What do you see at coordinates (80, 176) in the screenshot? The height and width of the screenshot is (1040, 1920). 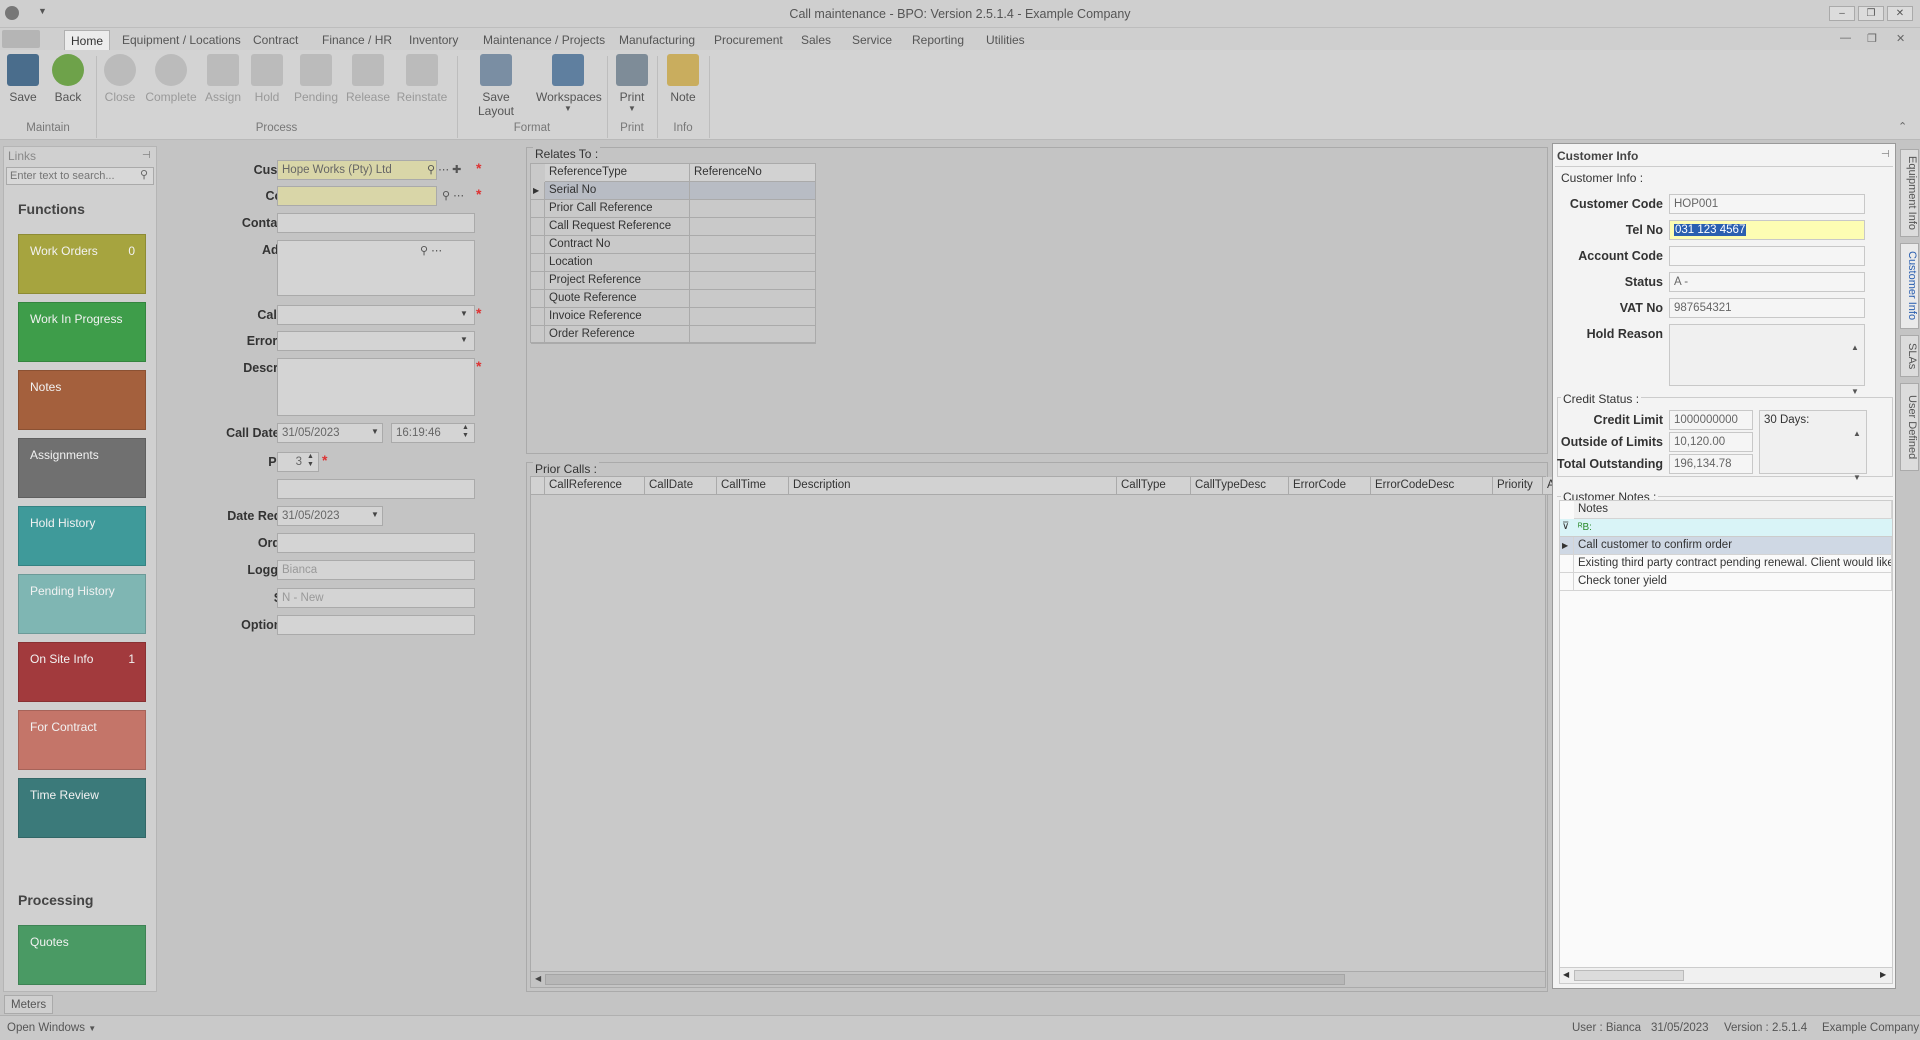 I see `links-search-input` at bounding box center [80, 176].